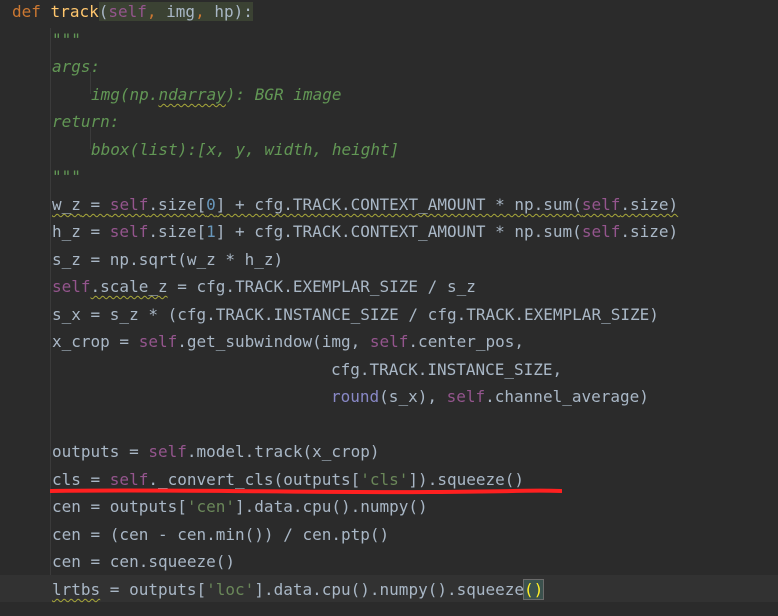 The image size is (778, 616). I want to click on docstring-open: """, so click(66, 39).